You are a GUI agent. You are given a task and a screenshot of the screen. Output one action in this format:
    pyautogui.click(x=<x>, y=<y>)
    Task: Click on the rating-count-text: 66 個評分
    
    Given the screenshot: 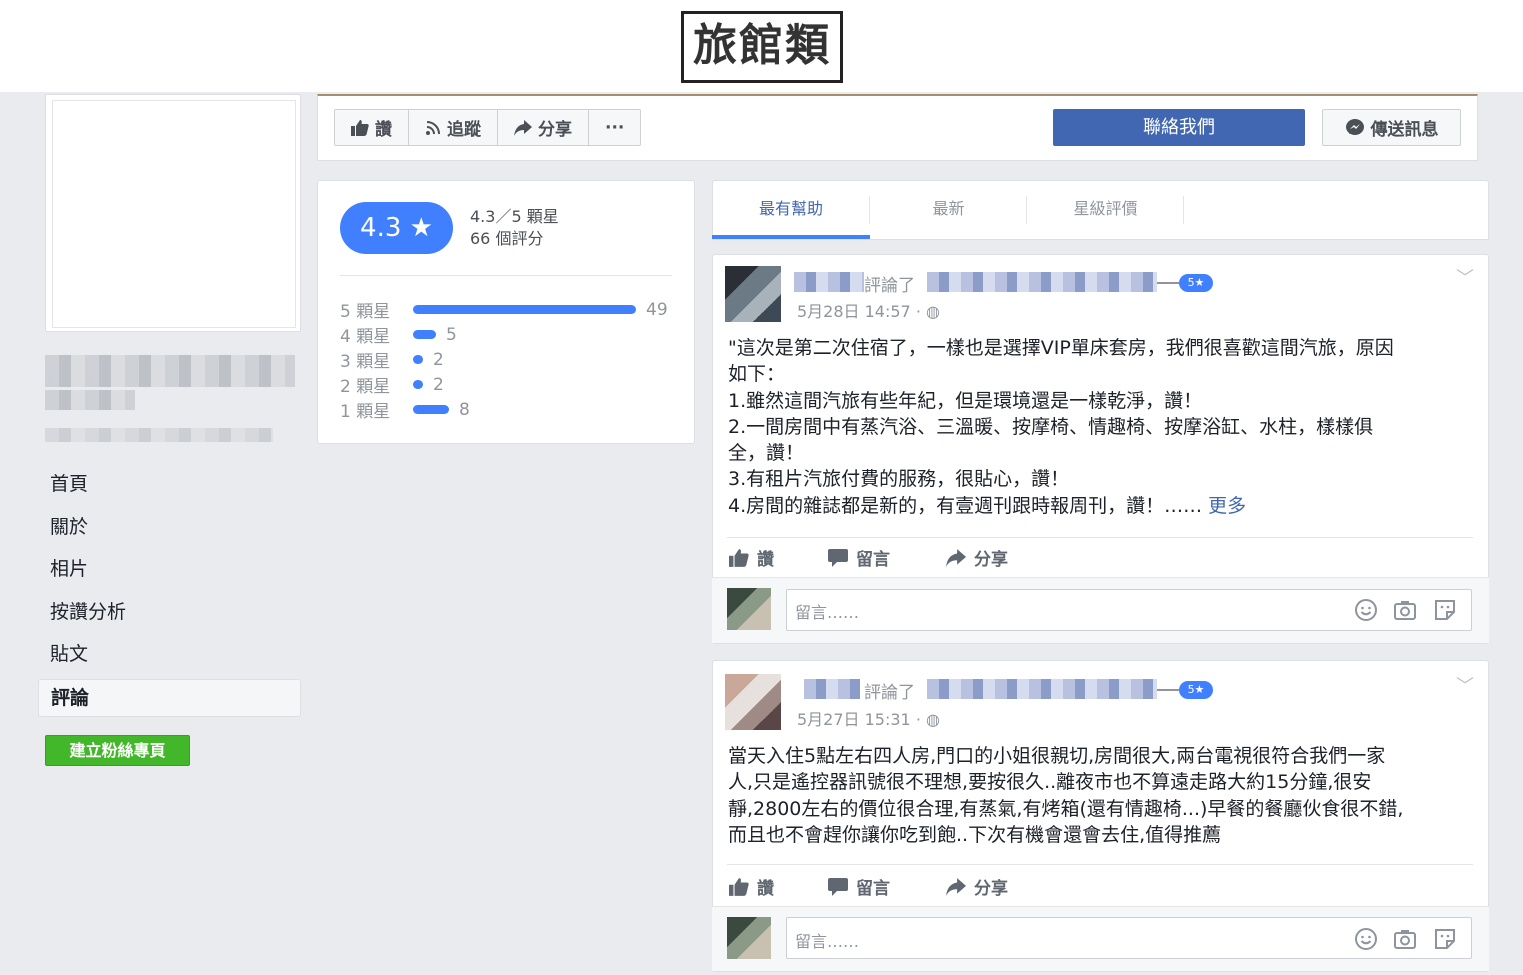 What is the action you would take?
    pyautogui.click(x=507, y=238)
    